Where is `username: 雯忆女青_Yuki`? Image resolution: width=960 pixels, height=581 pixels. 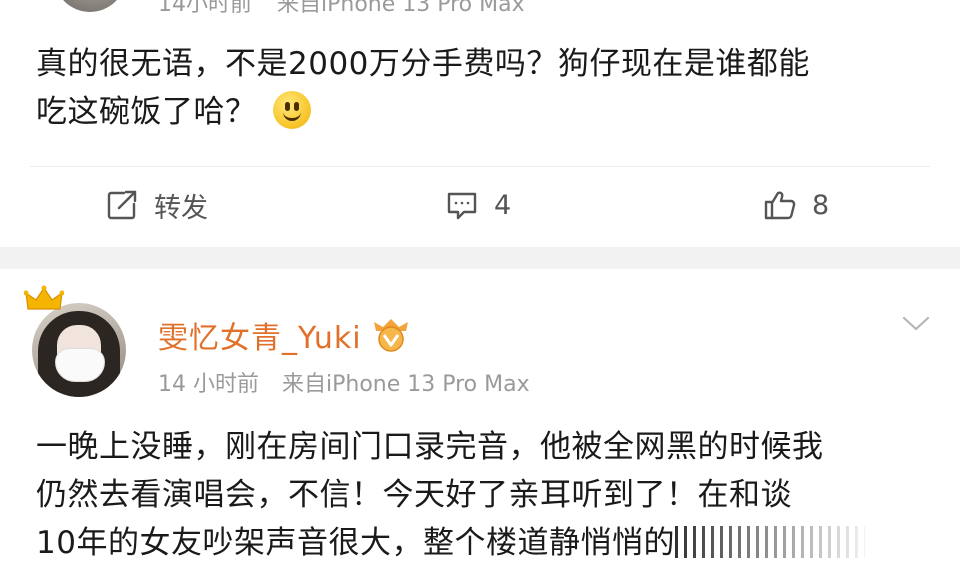
username: 雯忆女青_Yuki is located at coordinates (285, 335).